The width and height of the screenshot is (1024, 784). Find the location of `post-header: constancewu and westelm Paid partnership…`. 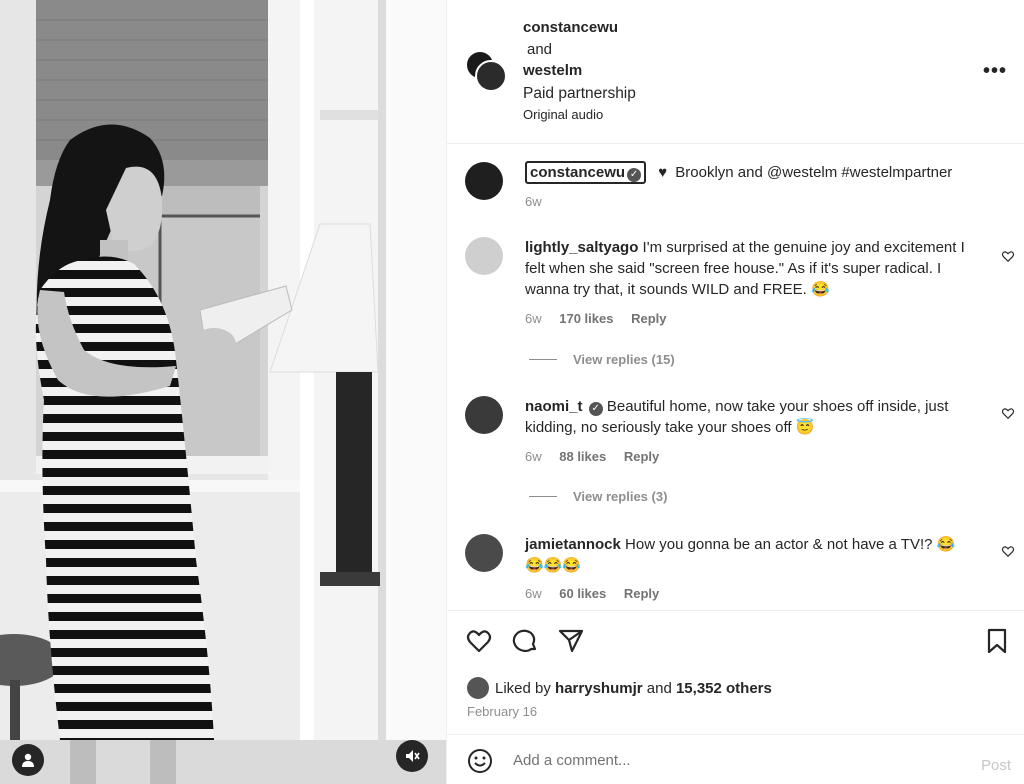

post-header: constancewu and westelm Paid partnership… is located at coordinates (735, 72).